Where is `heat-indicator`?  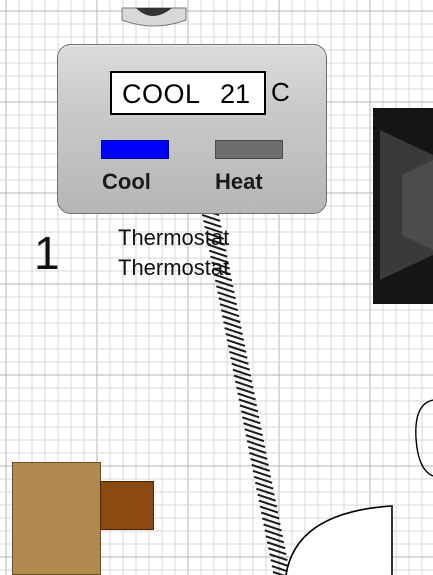
heat-indicator is located at coordinates (249, 149).